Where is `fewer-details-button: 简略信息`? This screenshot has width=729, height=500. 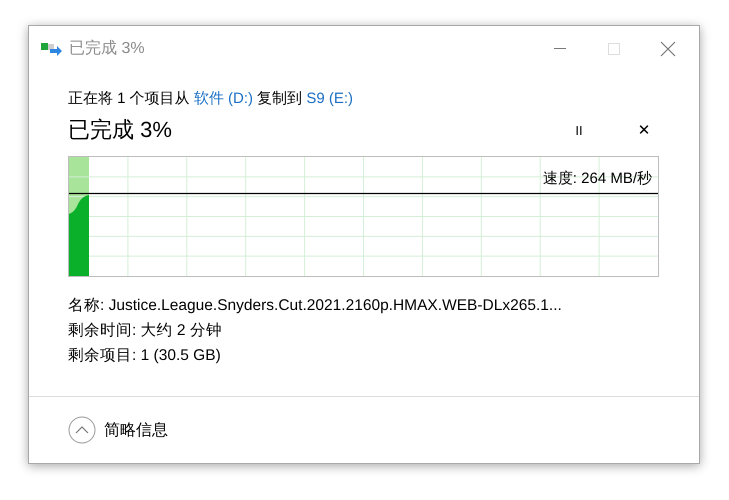
fewer-details-button: 简略信息 is located at coordinates (118, 430).